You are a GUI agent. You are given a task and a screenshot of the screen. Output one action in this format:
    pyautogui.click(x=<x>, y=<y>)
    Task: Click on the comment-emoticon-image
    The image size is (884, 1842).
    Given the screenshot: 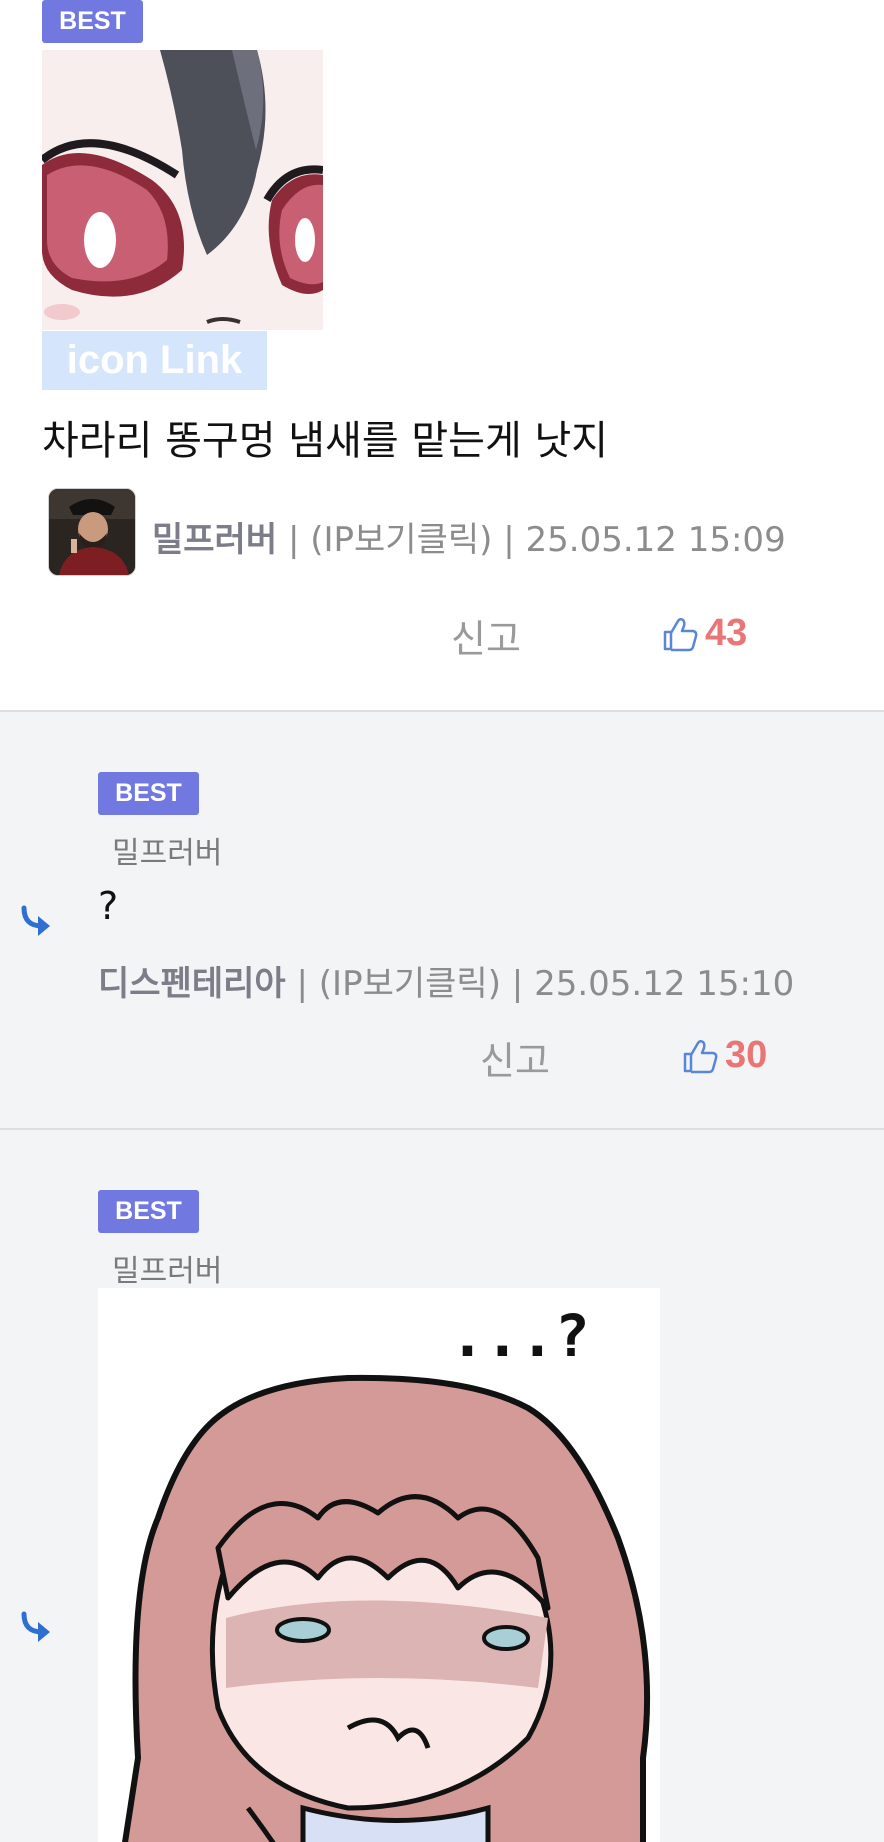 What is the action you would take?
    pyautogui.click(x=182, y=190)
    